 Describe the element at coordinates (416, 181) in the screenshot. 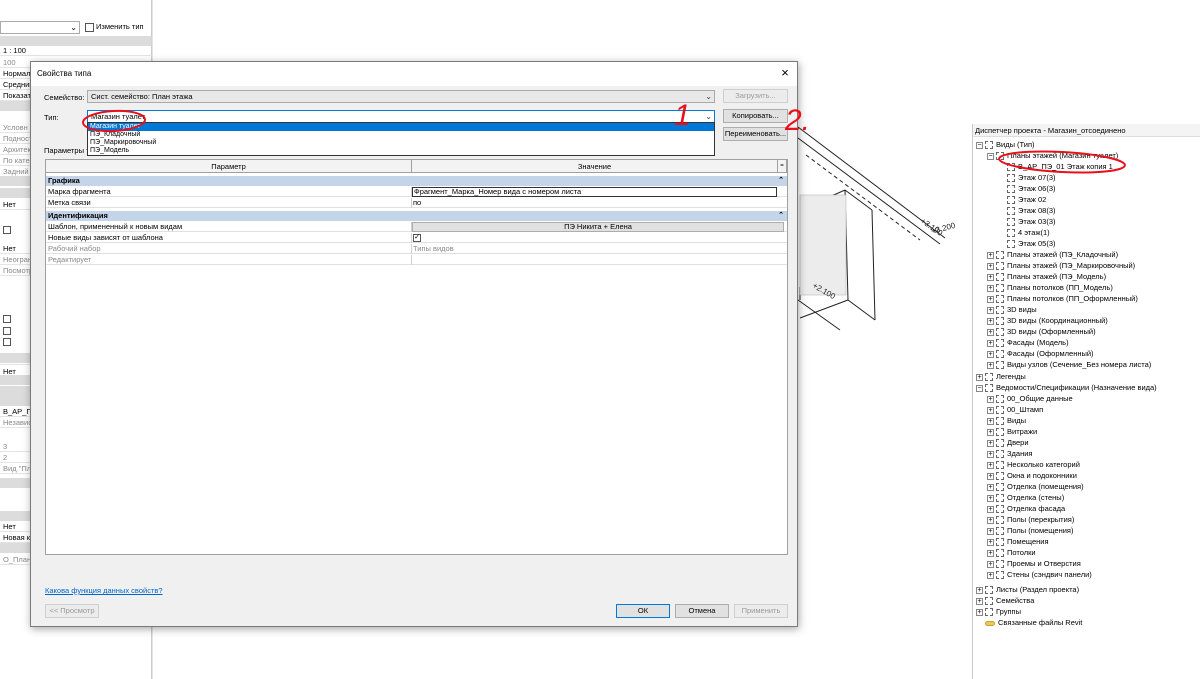

I see `parameter-group-header: Графика ⌃` at that location.